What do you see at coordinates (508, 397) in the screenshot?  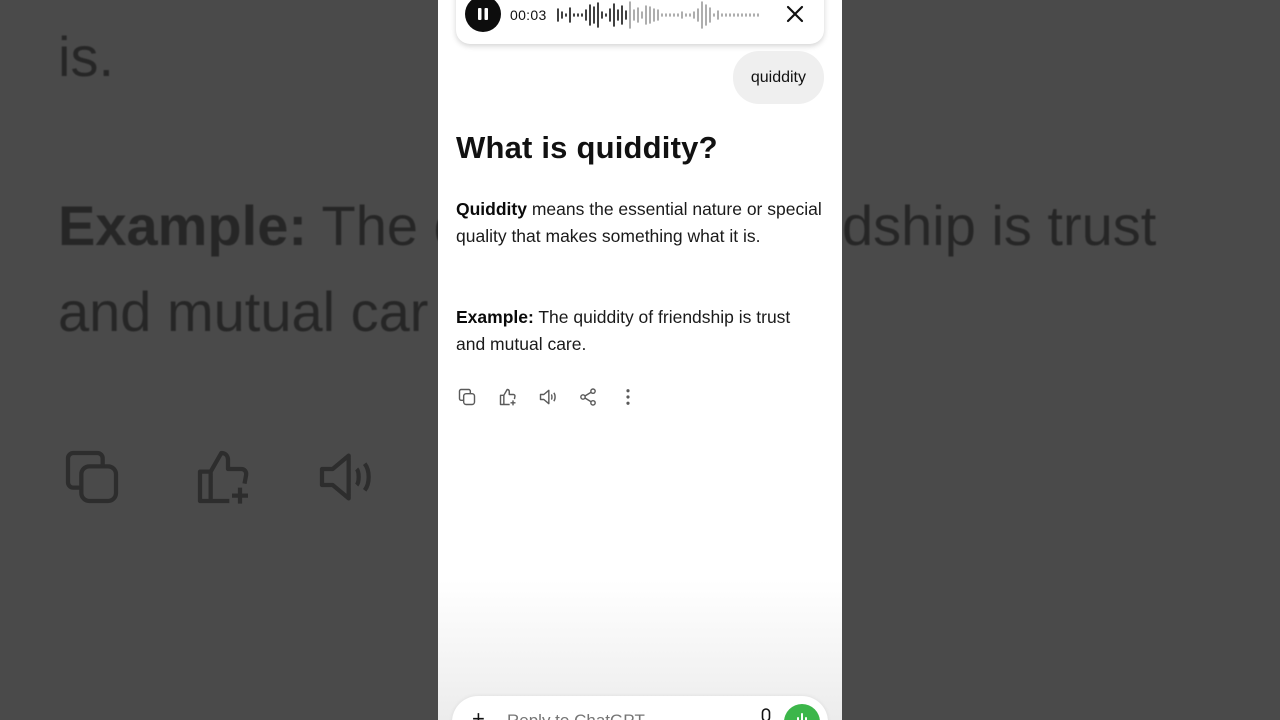 I see `thumbs-up-icon` at bounding box center [508, 397].